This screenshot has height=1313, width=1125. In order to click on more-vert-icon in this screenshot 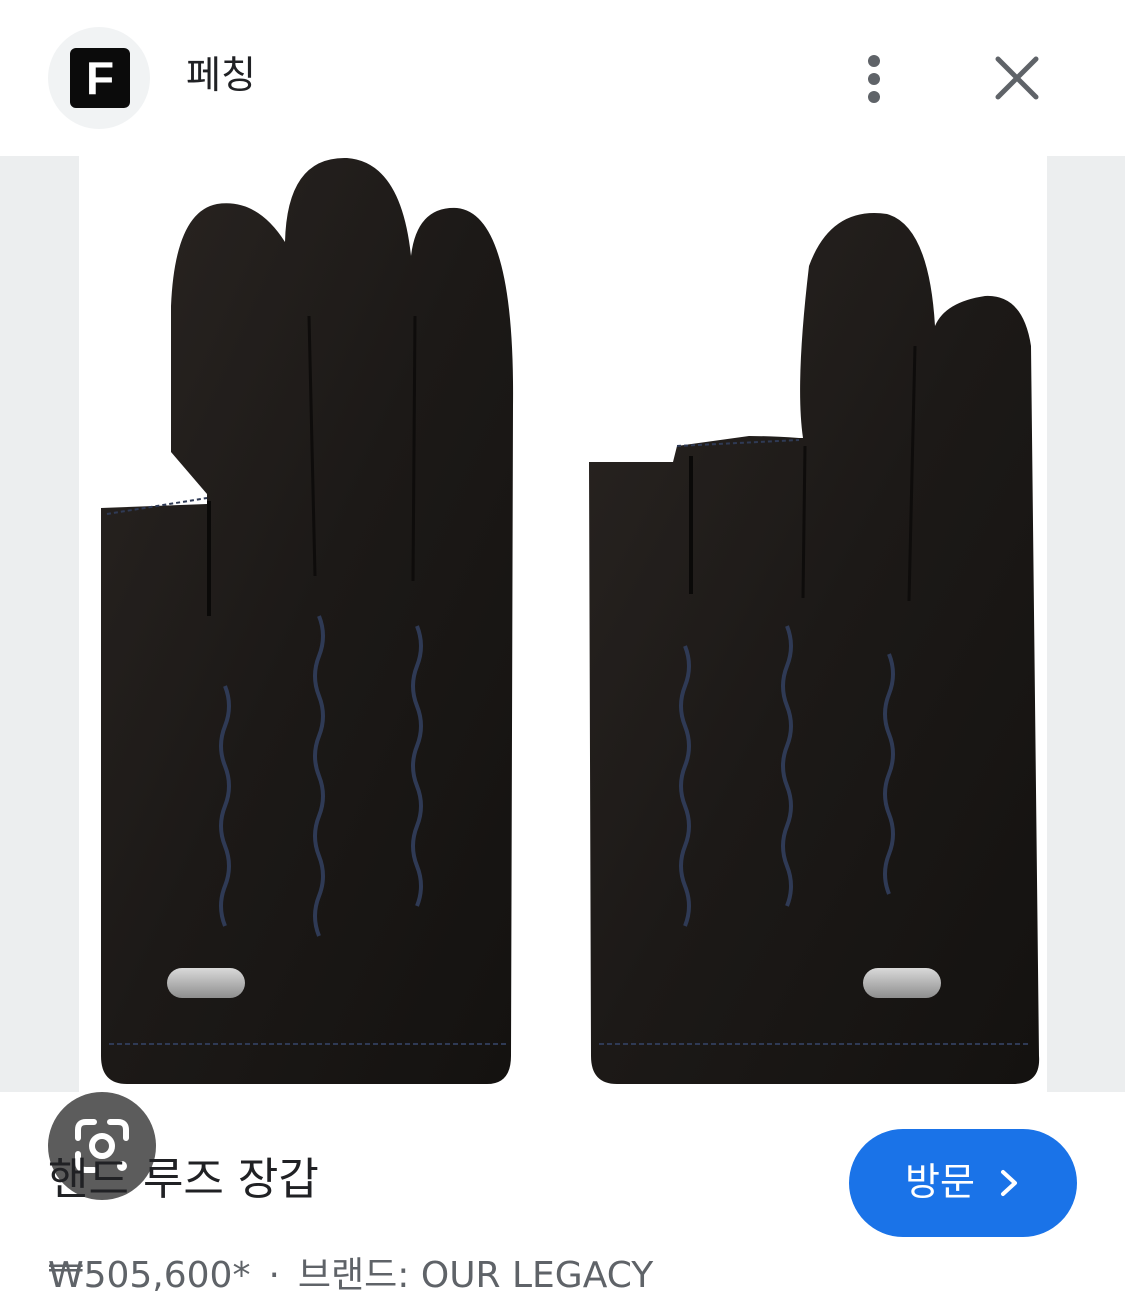, I will do `click(874, 79)`.